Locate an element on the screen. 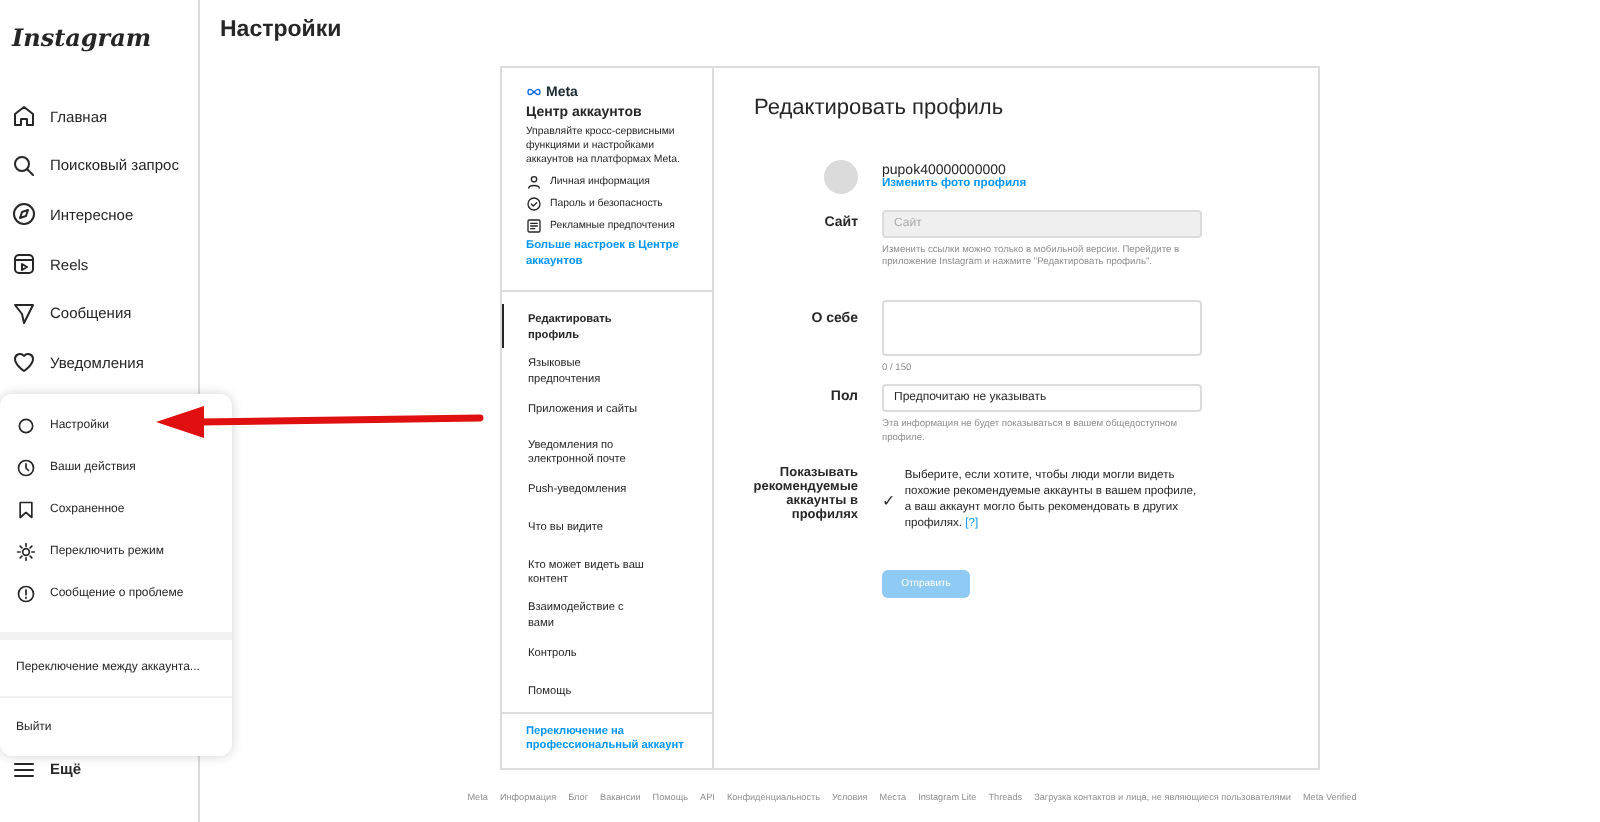 The height and width of the screenshot is (822, 1600). compass-icon is located at coordinates (24, 214).